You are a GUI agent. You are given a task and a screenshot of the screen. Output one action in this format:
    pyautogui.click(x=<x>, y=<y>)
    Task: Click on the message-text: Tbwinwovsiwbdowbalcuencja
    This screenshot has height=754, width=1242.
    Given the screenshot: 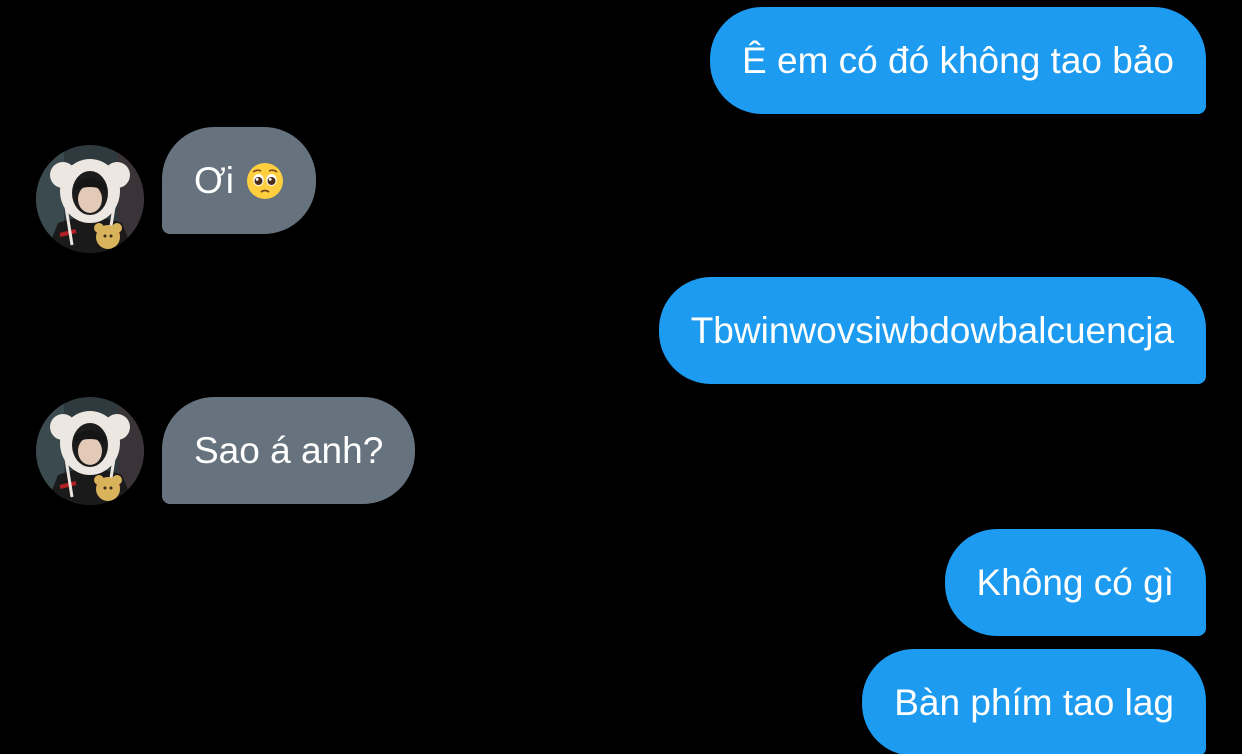 What is the action you would take?
    pyautogui.click(x=932, y=330)
    